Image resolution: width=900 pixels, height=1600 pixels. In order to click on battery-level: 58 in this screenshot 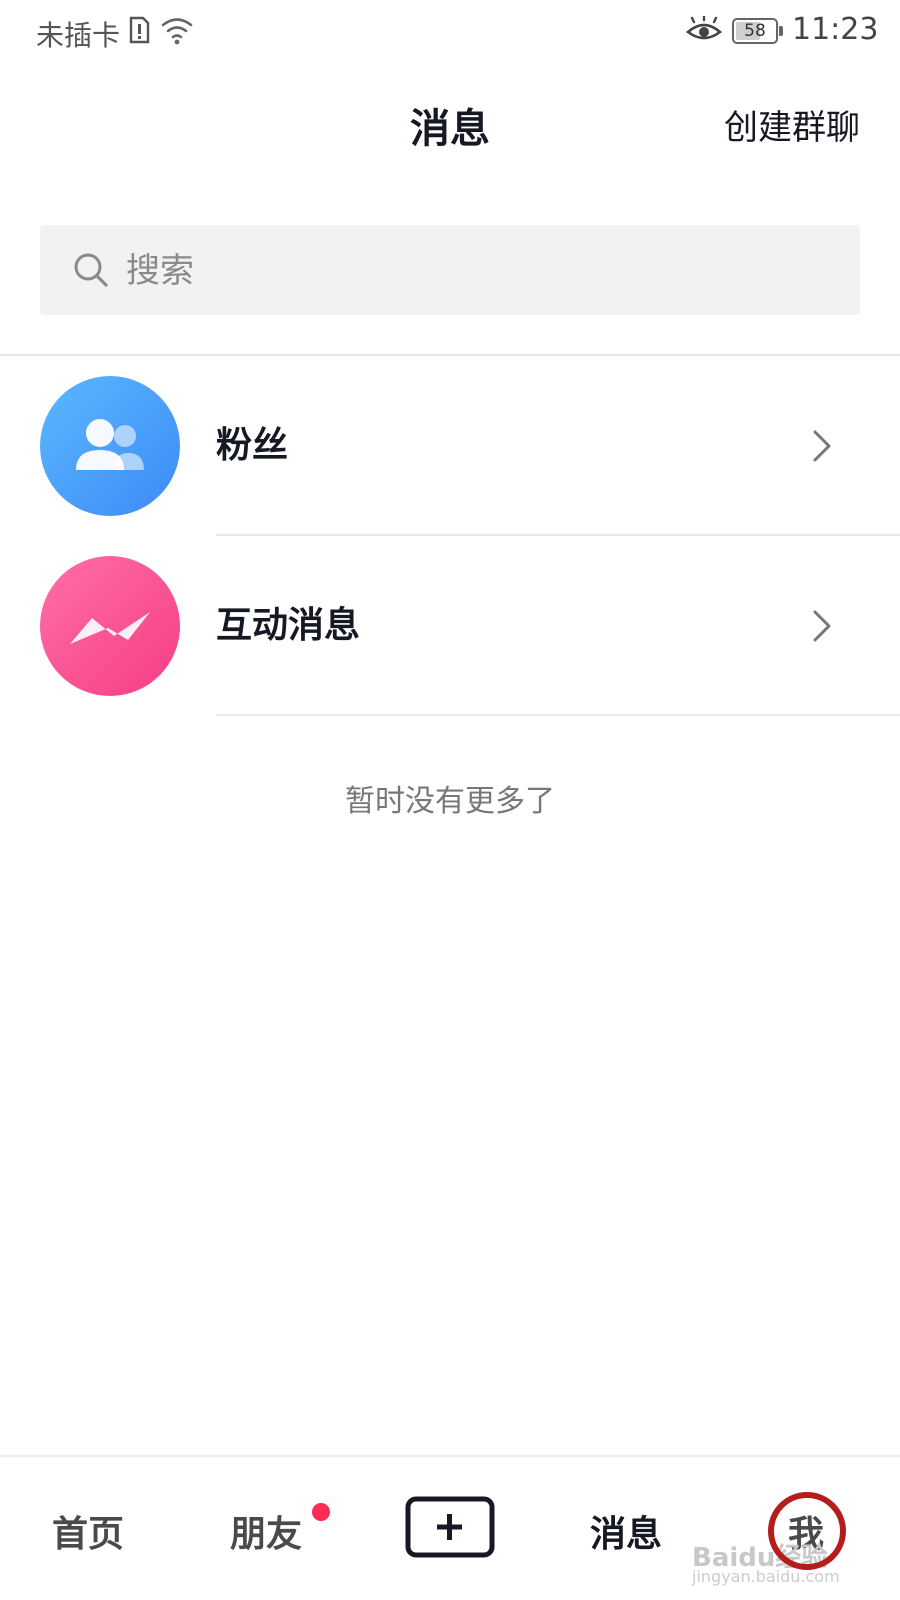, I will do `click(755, 31)`.